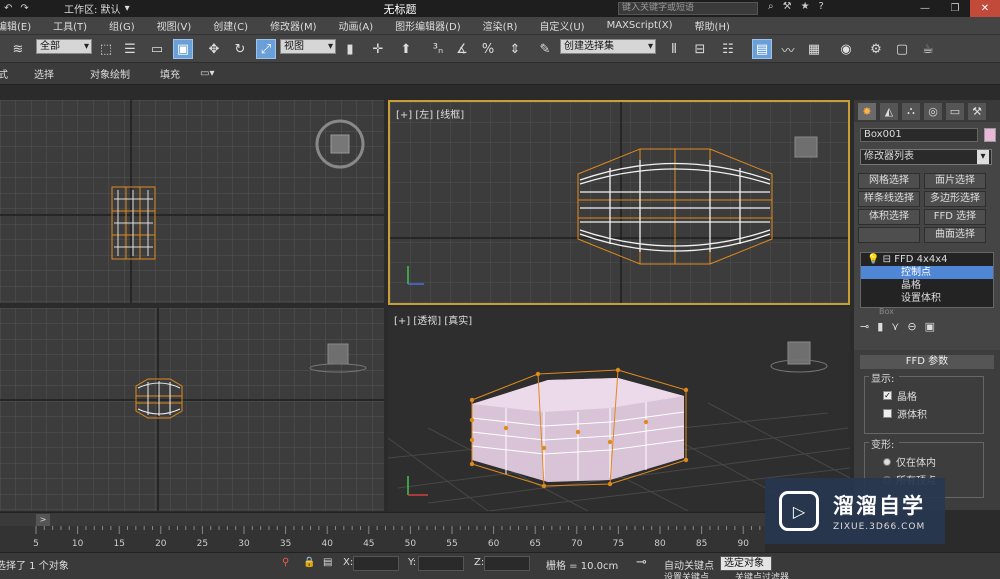 The height and width of the screenshot is (579, 1000). I want to click on ribbon-tab-object-paint: 对象绘制, so click(110, 73).